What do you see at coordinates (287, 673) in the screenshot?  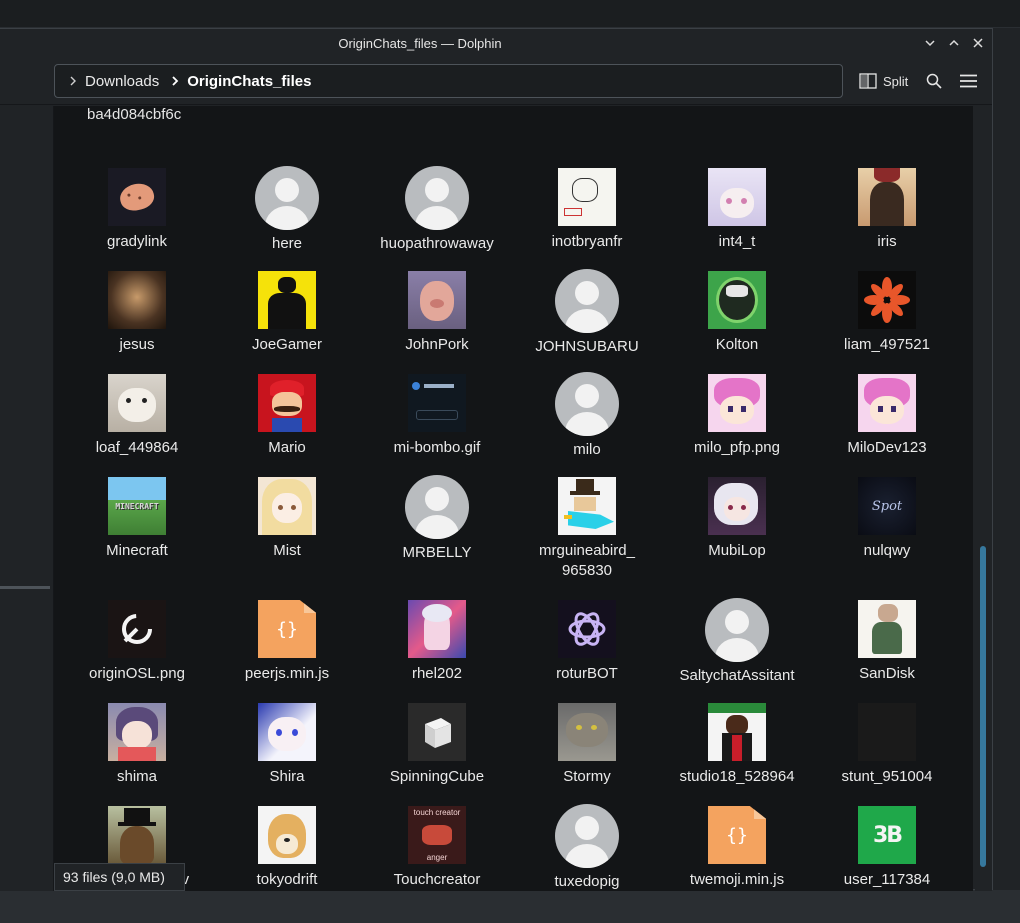 I see `file-name: peerjs.min.js` at bounding box center [287, 673].